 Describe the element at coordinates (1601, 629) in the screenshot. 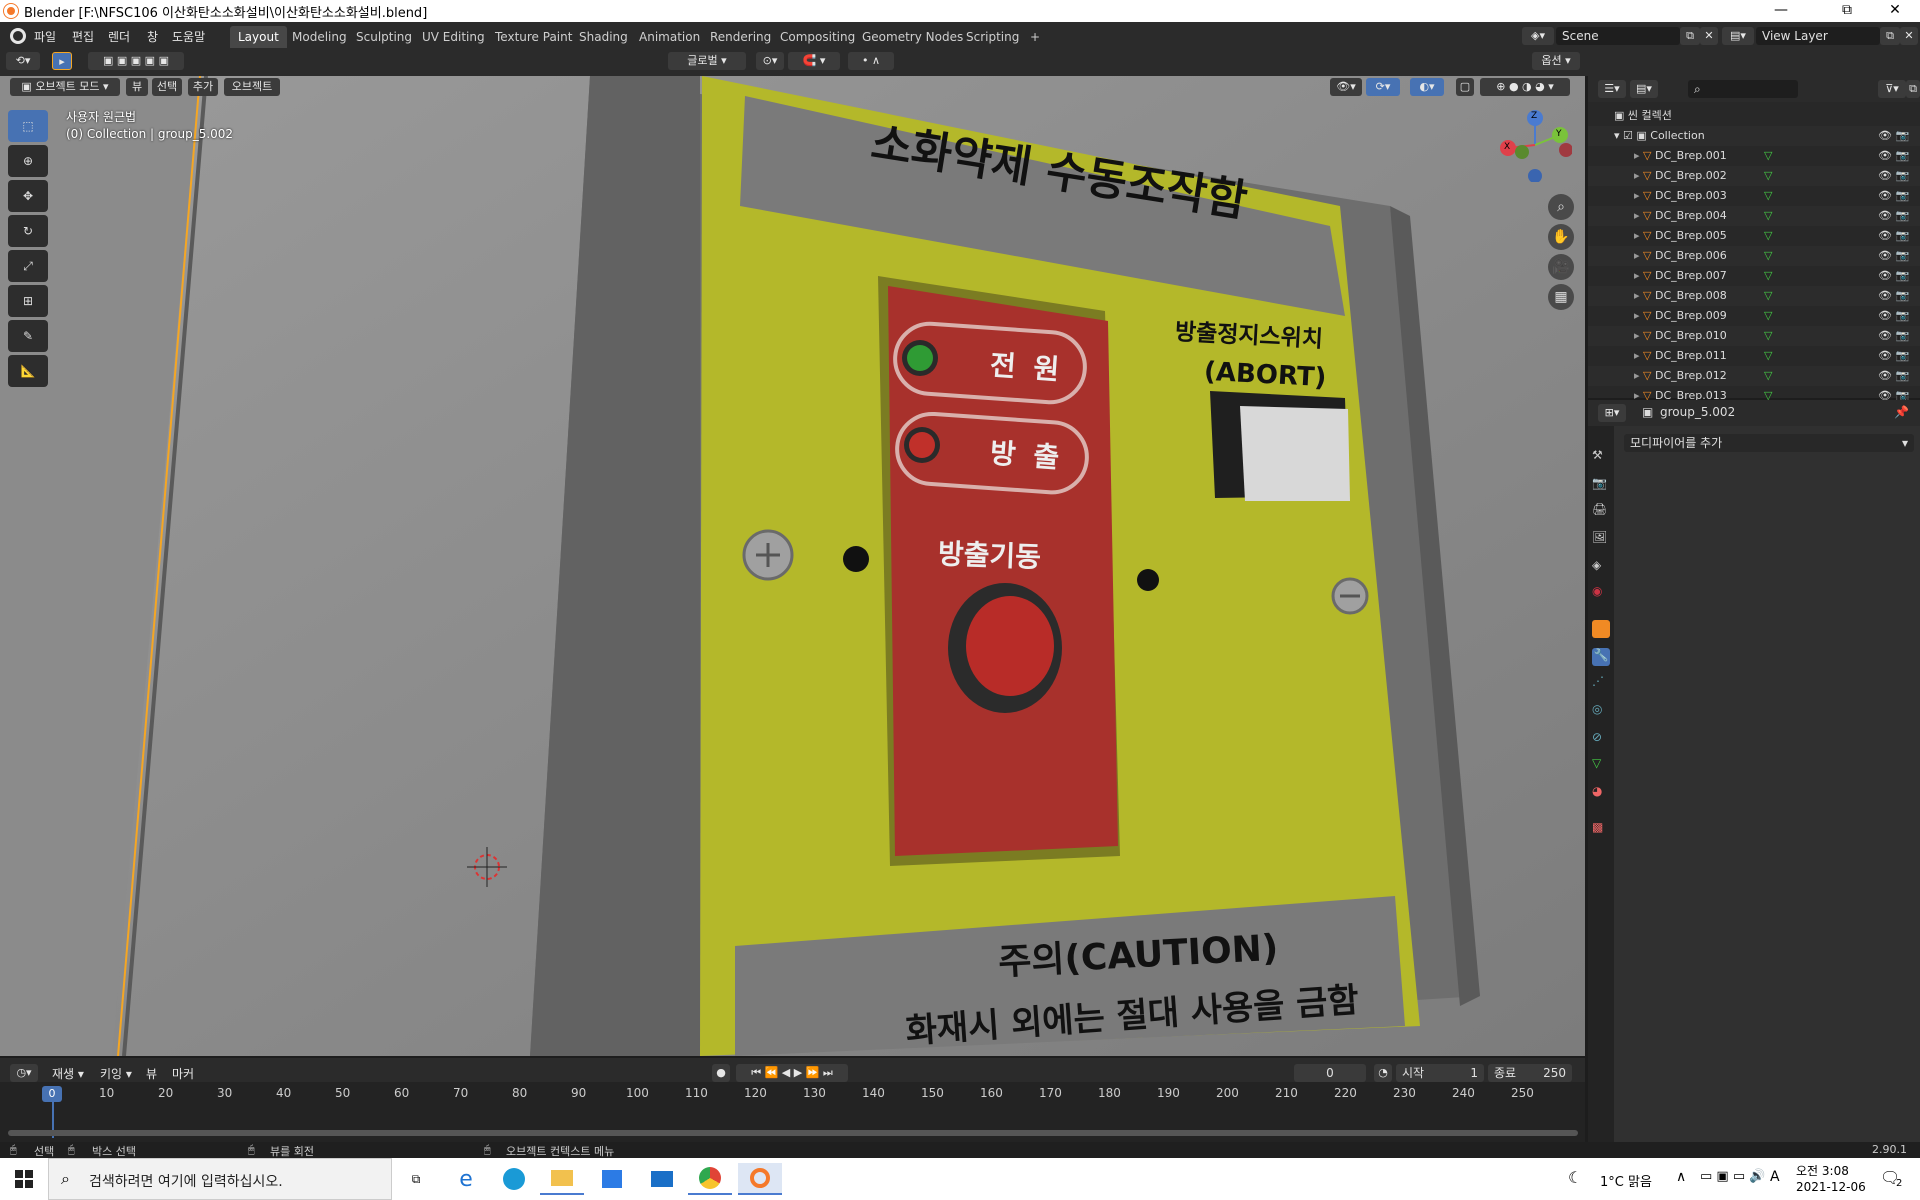

I see `object-tab-icon` at that location.